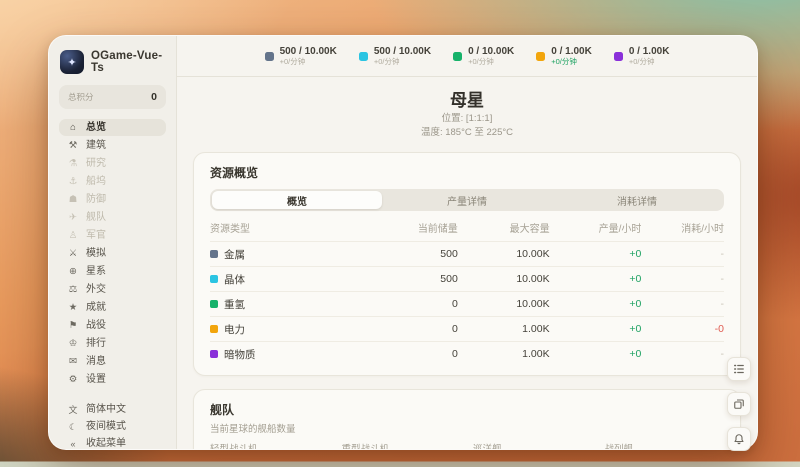  Describe the element at coordinates (363, 56) in the screenshot. I see `crystal-icon` at that location.